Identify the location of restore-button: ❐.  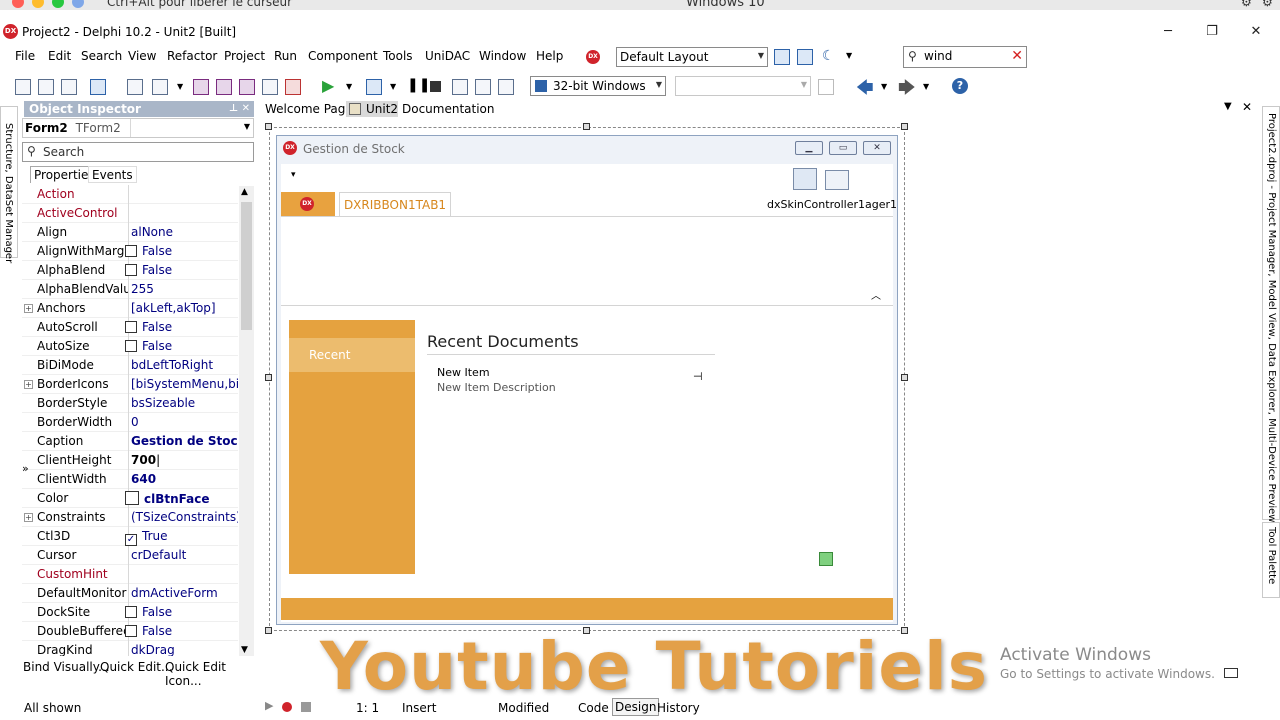
(1212, 32).